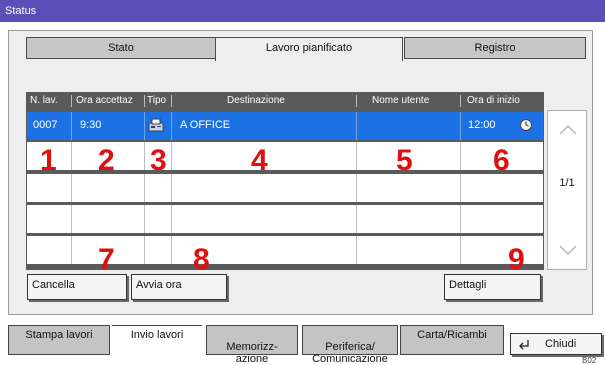 This screenshot has height=365, width=605. Describe the element at coordinates (48, 160) in the screenshot. I see `callout-1: 1` at that location.